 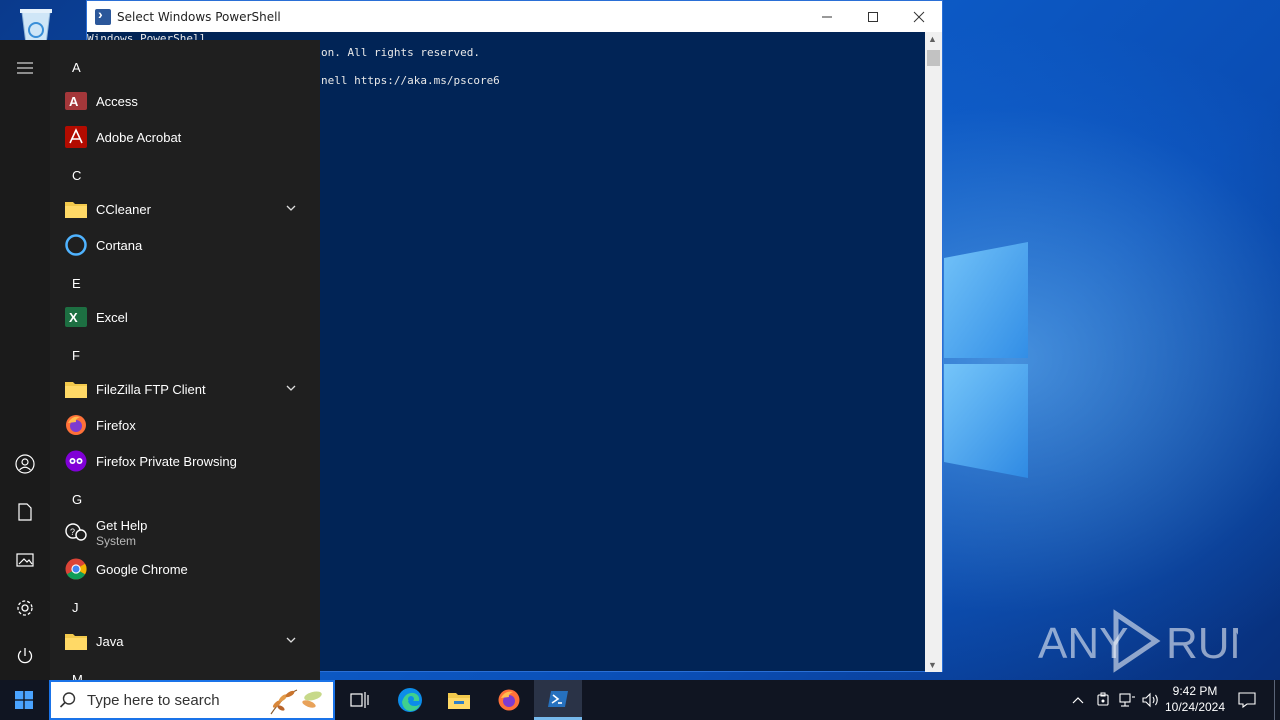 I want to click on tray-device-button, so click(x=1103, y=700).